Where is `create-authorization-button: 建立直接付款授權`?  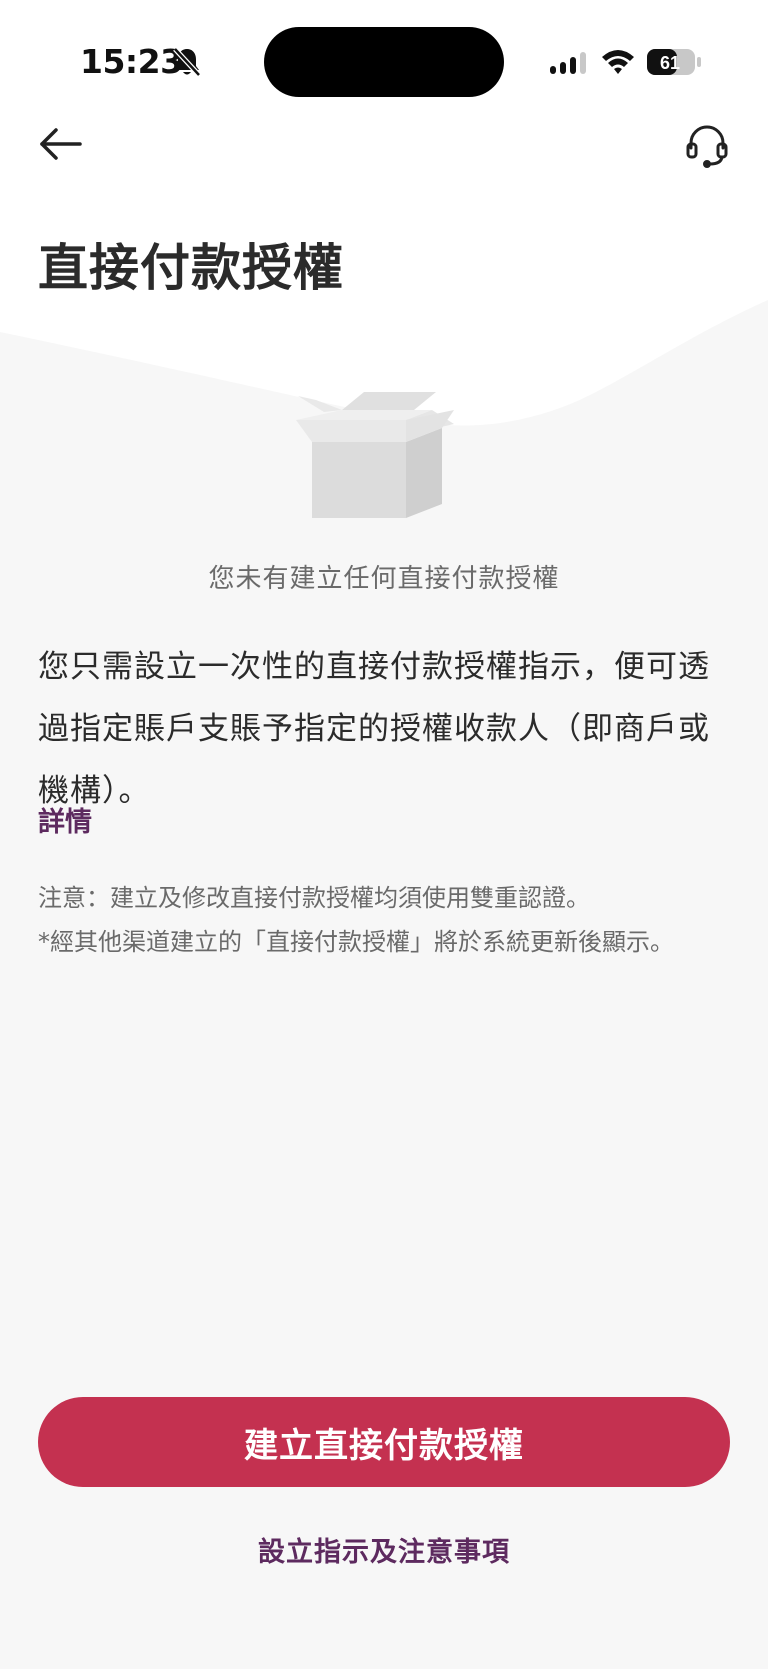
create-authorization-button: 建立直接付款授權 is located at coordinates (384, 1442).